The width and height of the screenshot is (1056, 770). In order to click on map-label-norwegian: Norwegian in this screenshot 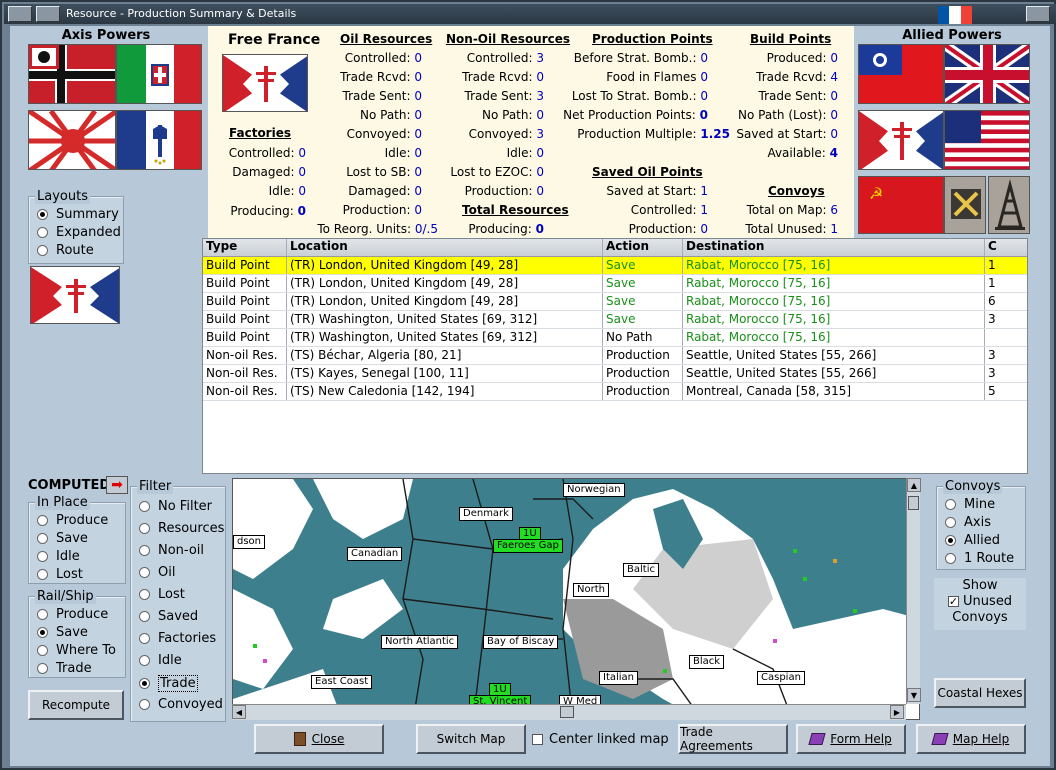, I will do `click(594, 490)`.